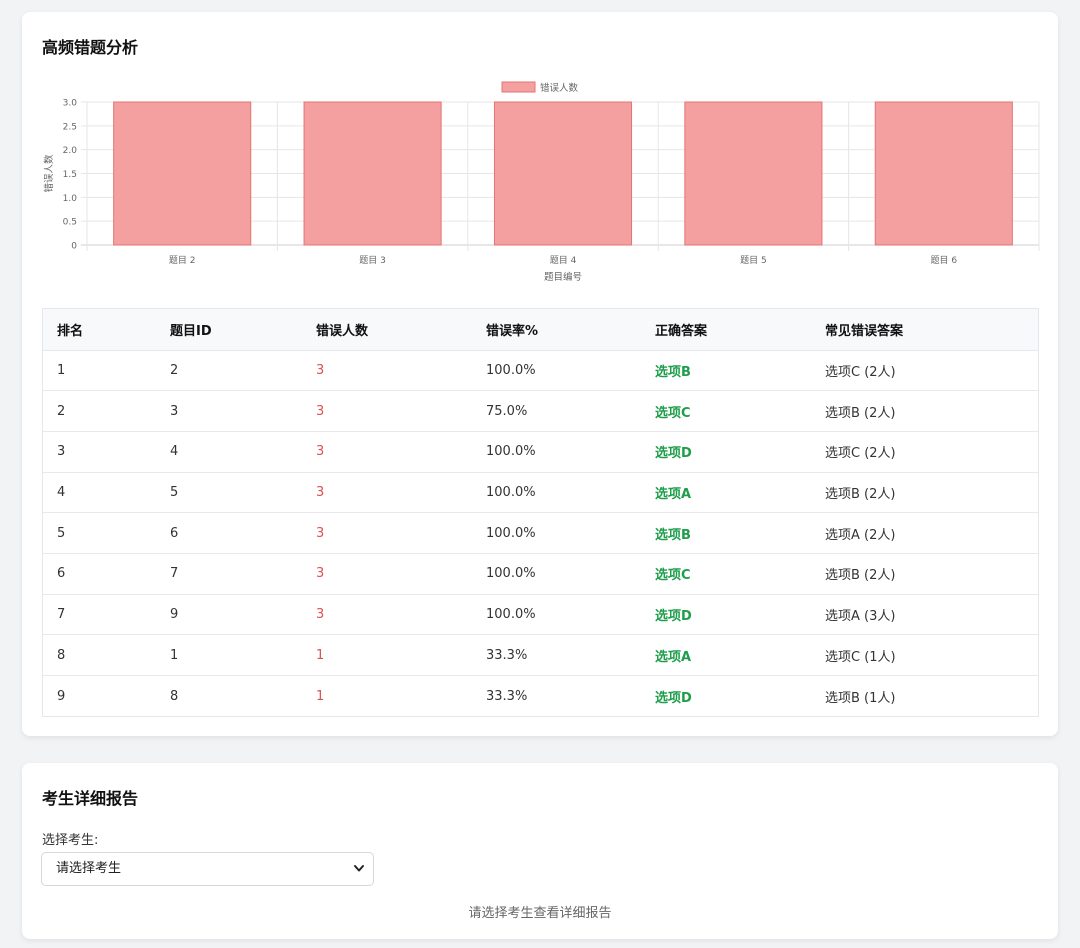 The height and width of the screenshot is (948, 1080). What do you see at coordinates (99, 615) in the screenshot?
I see `rank-cell: 7` at bounding box center [99, 615].